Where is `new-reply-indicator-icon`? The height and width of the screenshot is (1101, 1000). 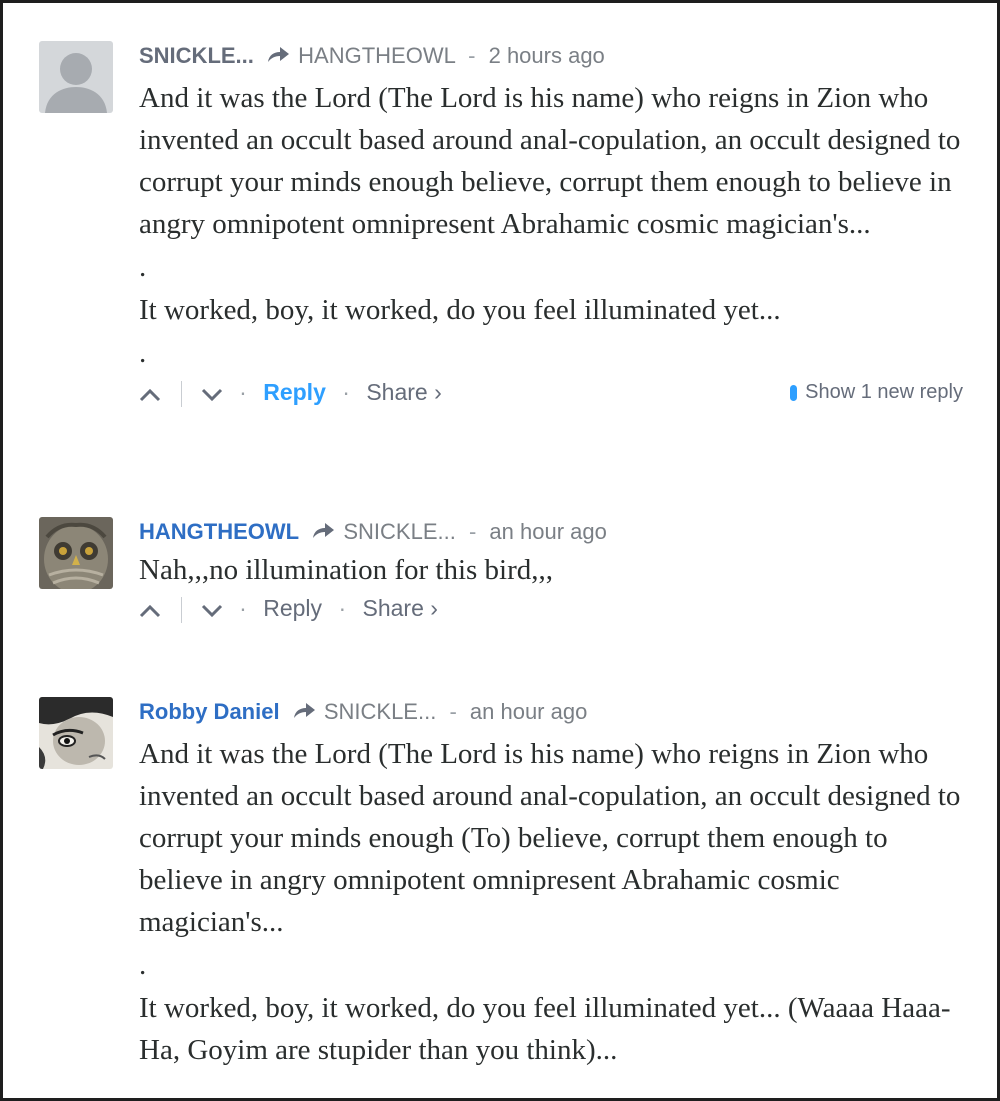
new-reply-indicator-icon is located at coordinates (794, 392).